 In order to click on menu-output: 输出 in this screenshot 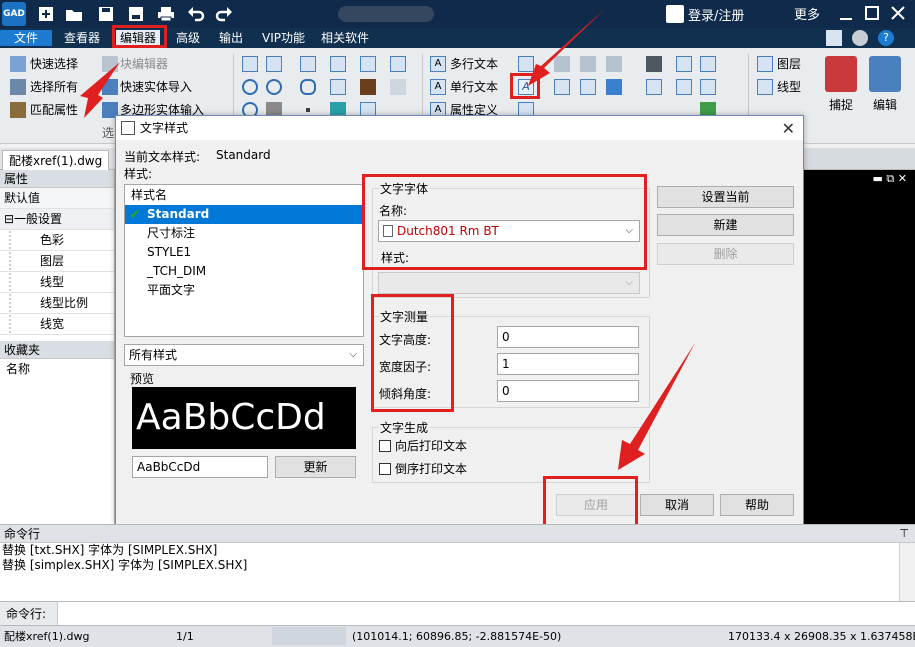, I will do `click(231, 38)`.